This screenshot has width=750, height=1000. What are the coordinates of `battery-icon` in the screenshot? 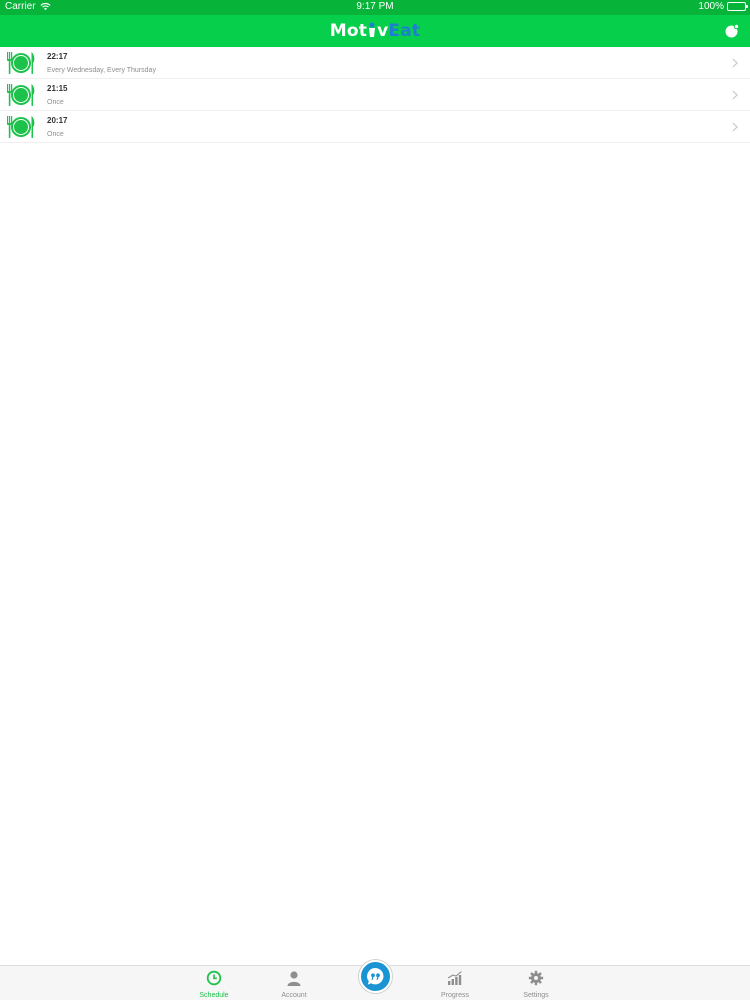 It's located at (737, 6).